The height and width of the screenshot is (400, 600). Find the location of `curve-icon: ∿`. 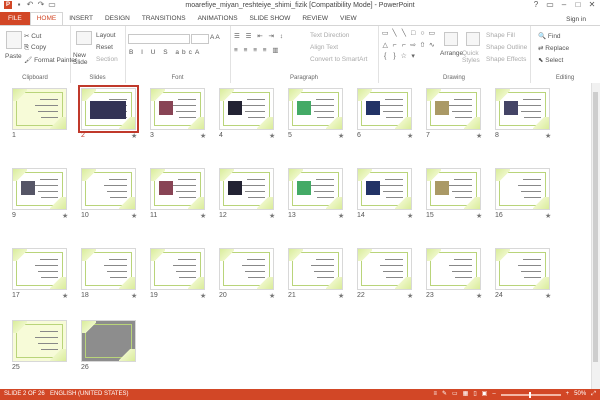

curve-icon: ∿ is located at coordinates (432, 46).